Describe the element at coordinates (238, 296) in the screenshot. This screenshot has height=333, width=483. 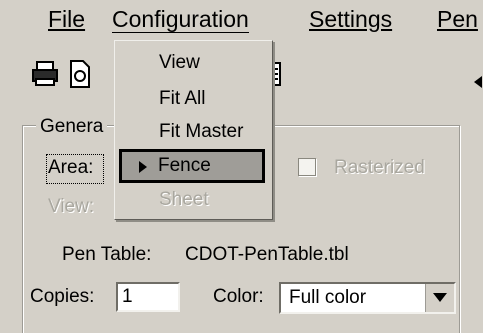
I see `color-label: Color:` at that location.